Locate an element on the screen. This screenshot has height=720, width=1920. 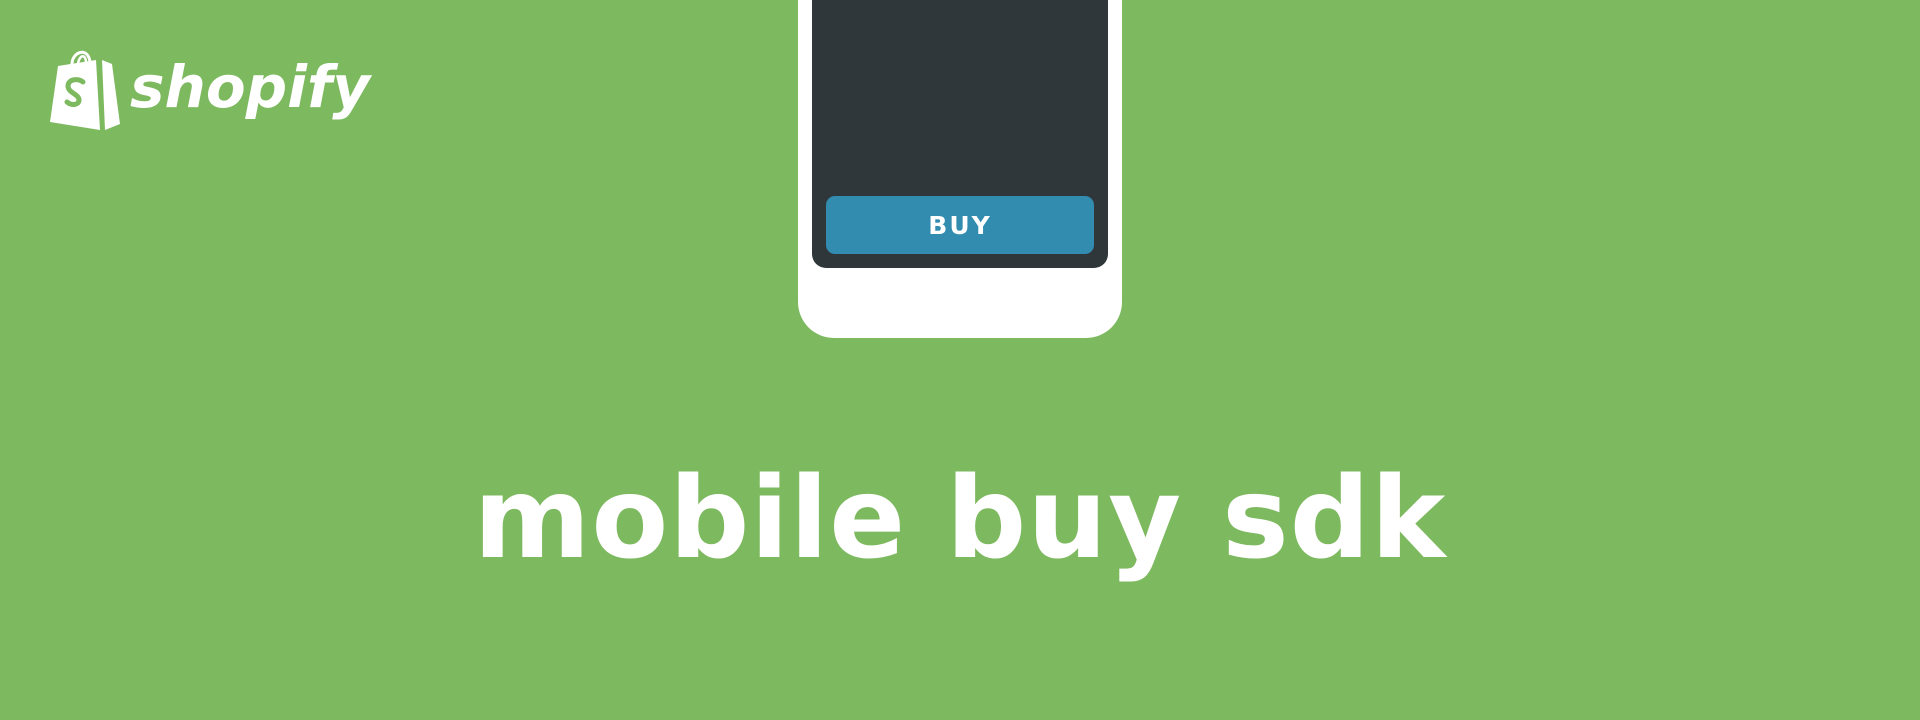
shopify-logo: shopify is located at coordinates (209, 89).